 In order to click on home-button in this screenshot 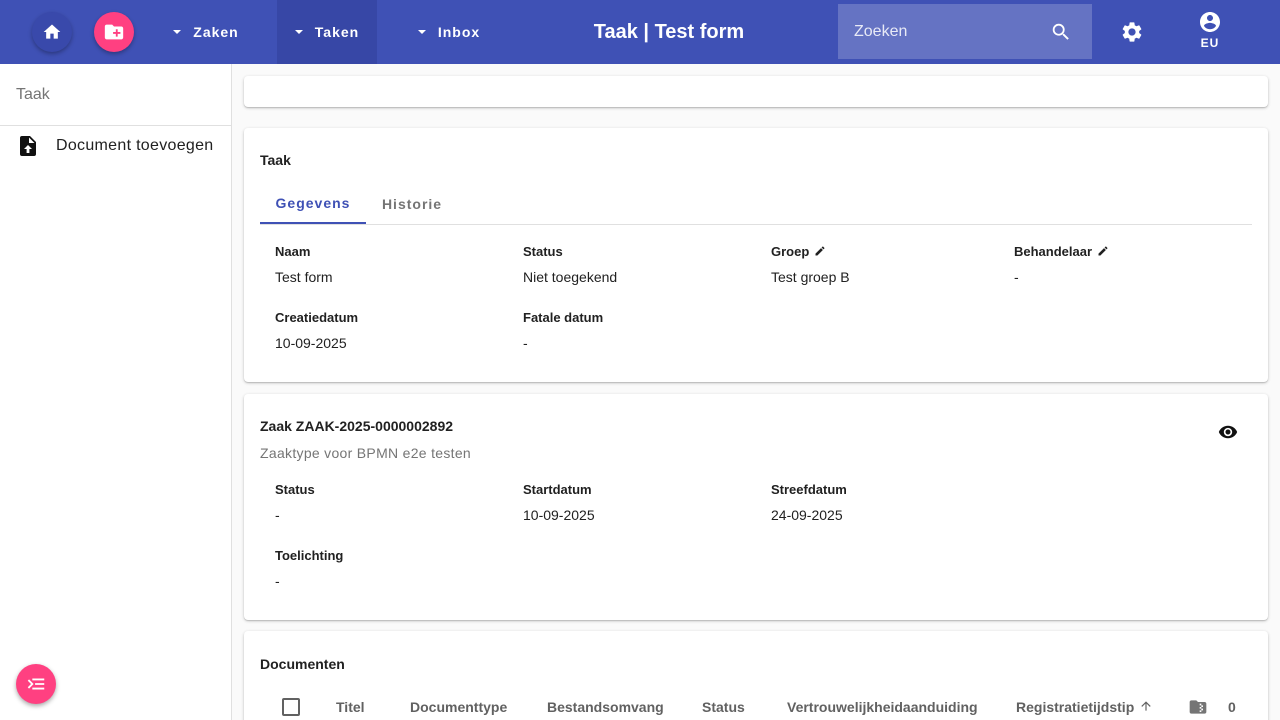, I will do `click(52, 32)`.